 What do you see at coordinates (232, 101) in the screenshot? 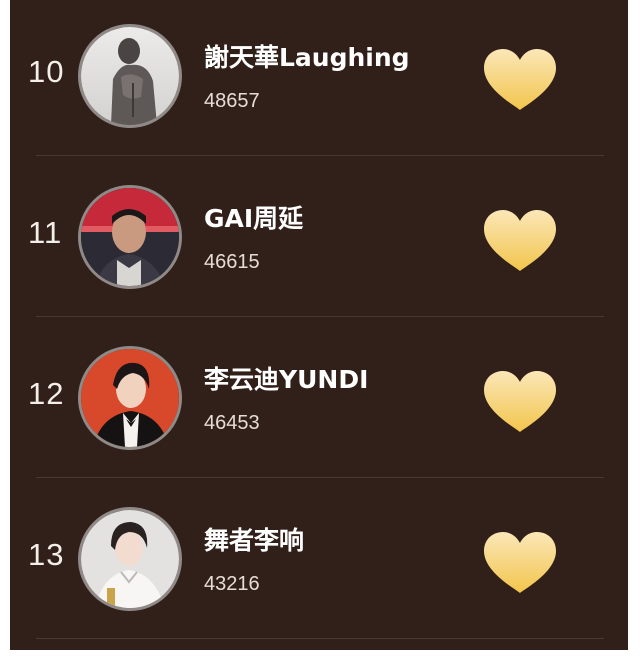
I see `vote-count: 48657` at bounding box center [232, 101].